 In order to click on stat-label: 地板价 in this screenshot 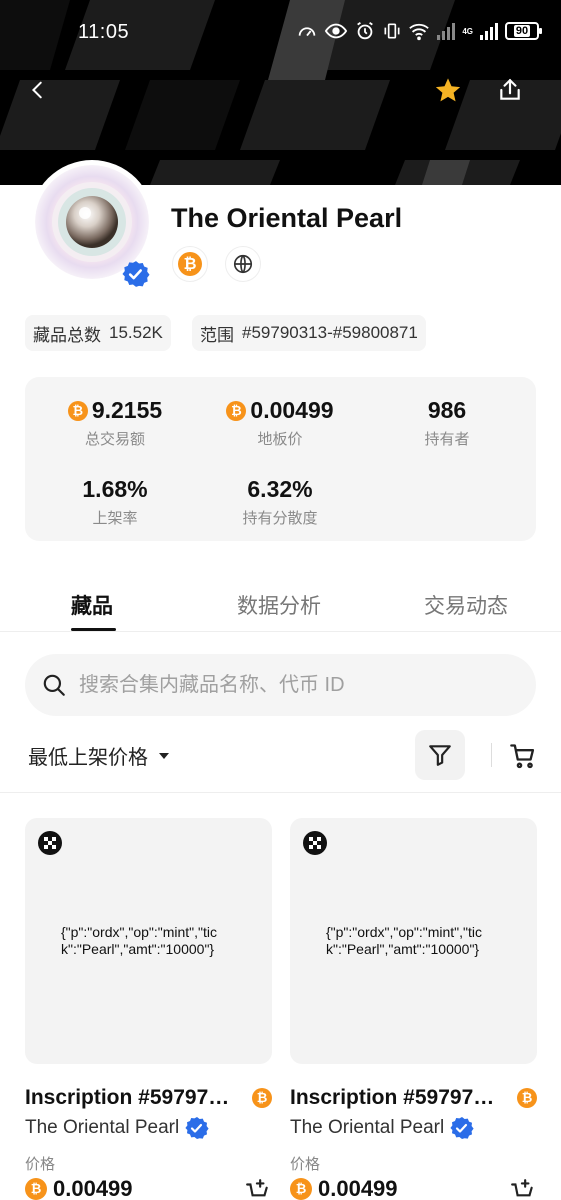, I will do `click(280, 439)`.